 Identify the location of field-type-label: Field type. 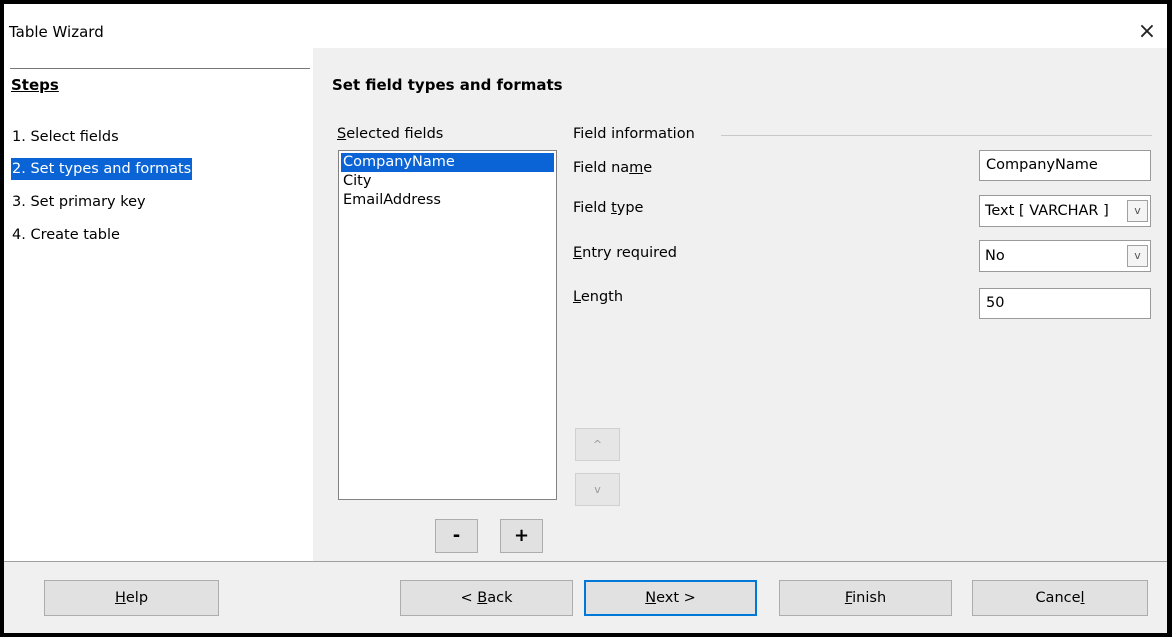
(608, 208).